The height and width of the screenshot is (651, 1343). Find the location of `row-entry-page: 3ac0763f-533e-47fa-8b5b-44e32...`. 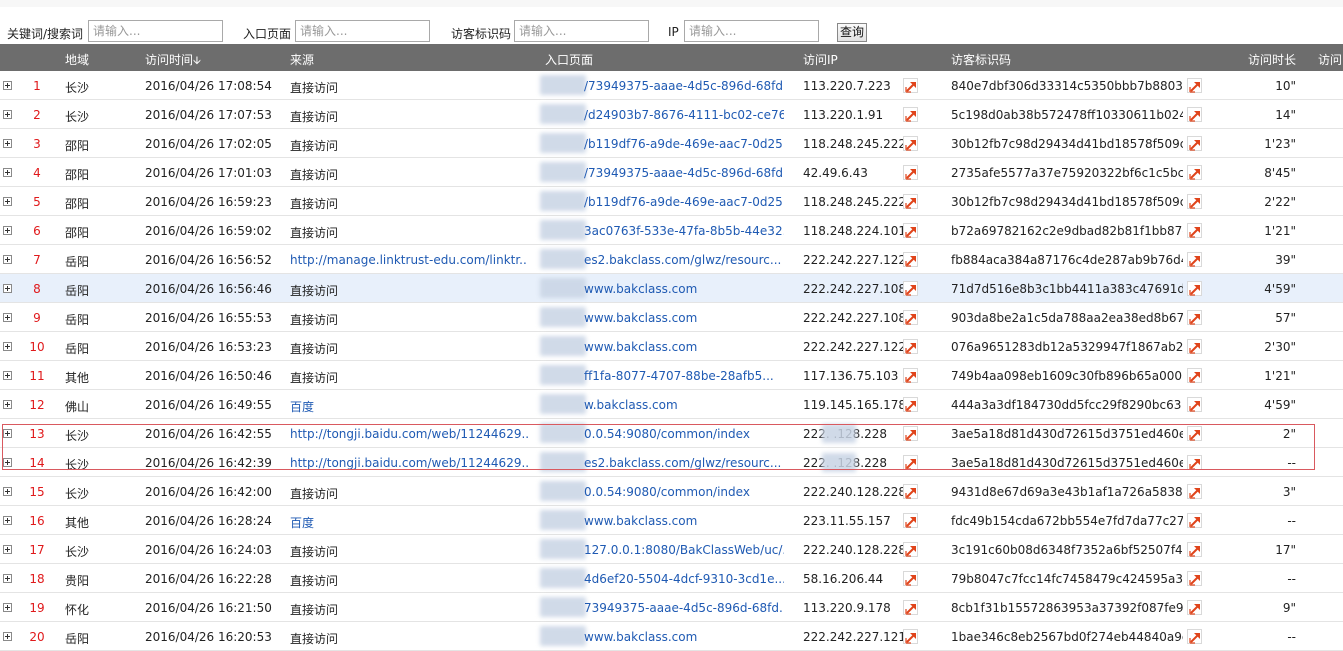

row-entry-page: 3ac0763f-533e-47fa-8b5b-44e32... is located at coordinates (684, 231).